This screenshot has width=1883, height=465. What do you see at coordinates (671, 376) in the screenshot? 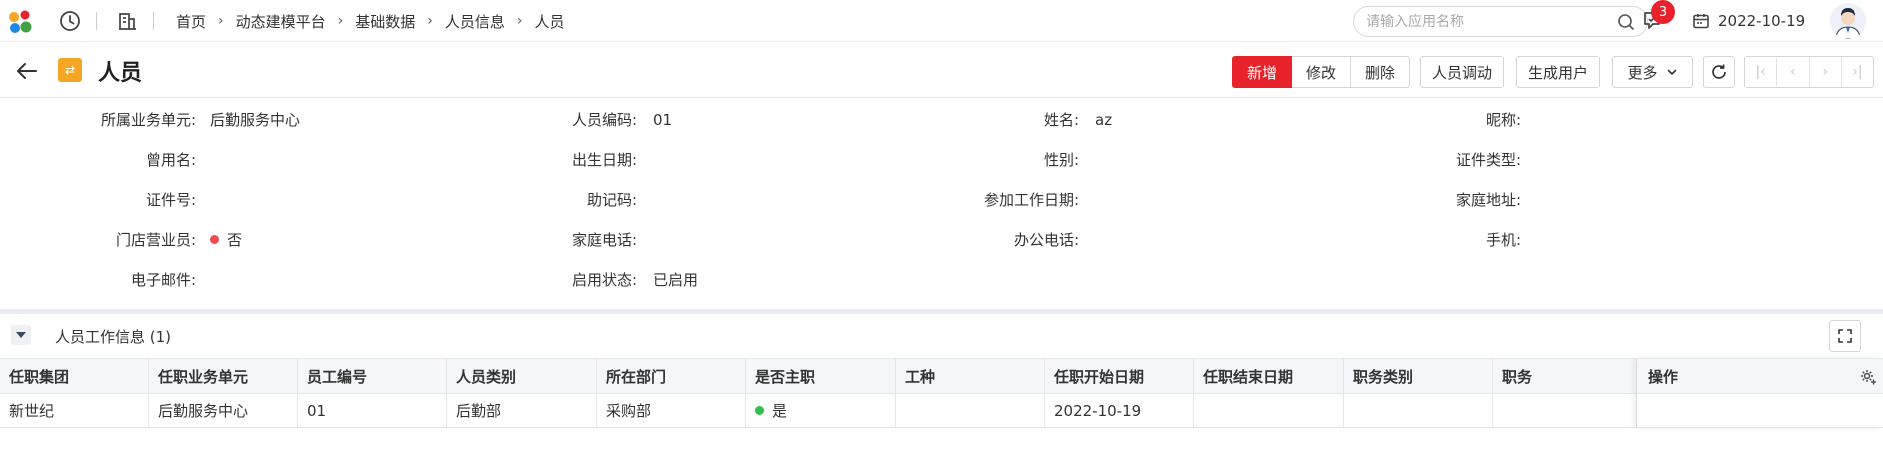
I see `column-header: 所在部门` at bounding box center [671, 376].